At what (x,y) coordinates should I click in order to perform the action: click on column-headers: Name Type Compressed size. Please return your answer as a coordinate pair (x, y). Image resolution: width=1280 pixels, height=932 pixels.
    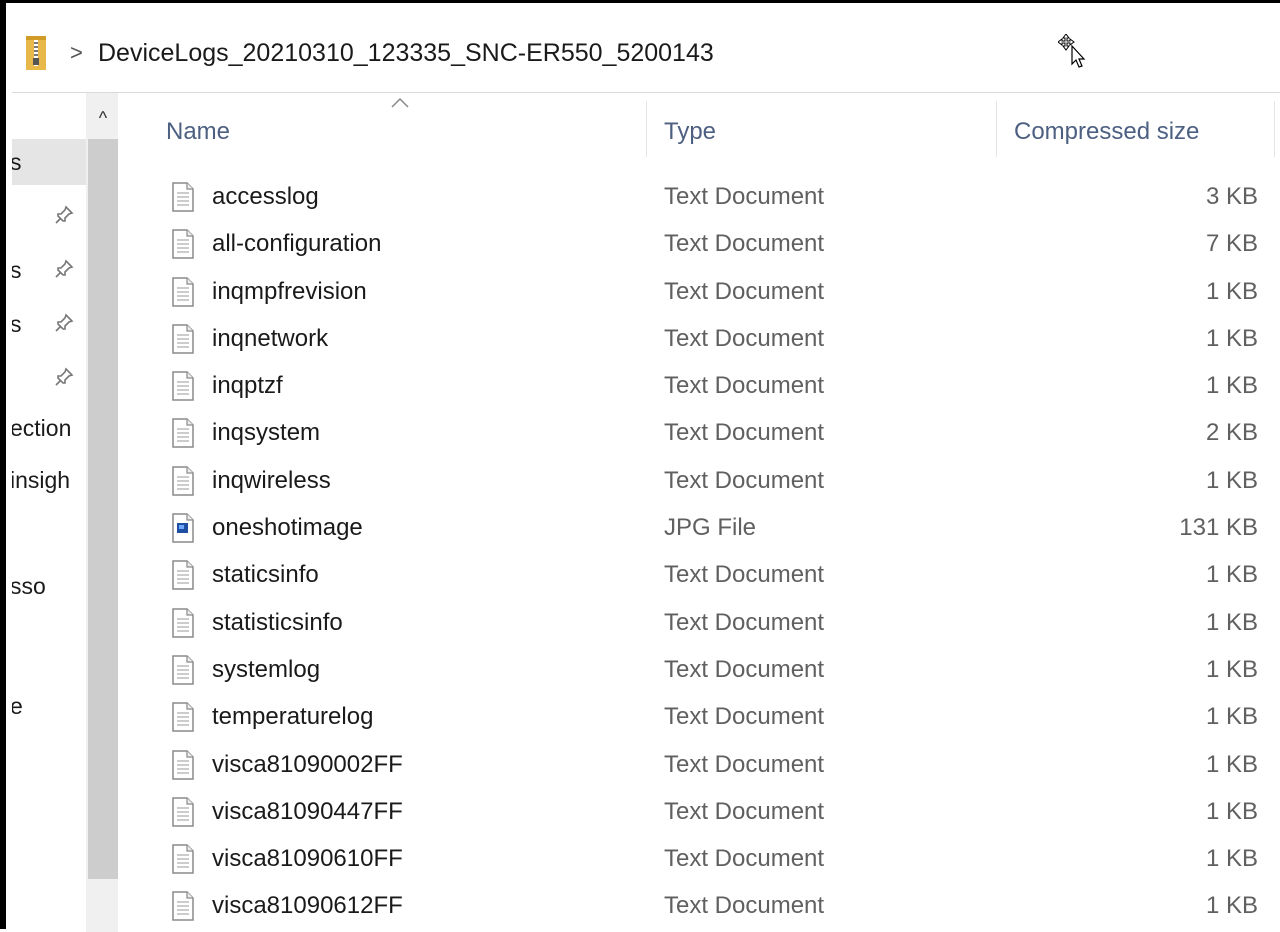
    Looking at the image, I should click on (699, 128).